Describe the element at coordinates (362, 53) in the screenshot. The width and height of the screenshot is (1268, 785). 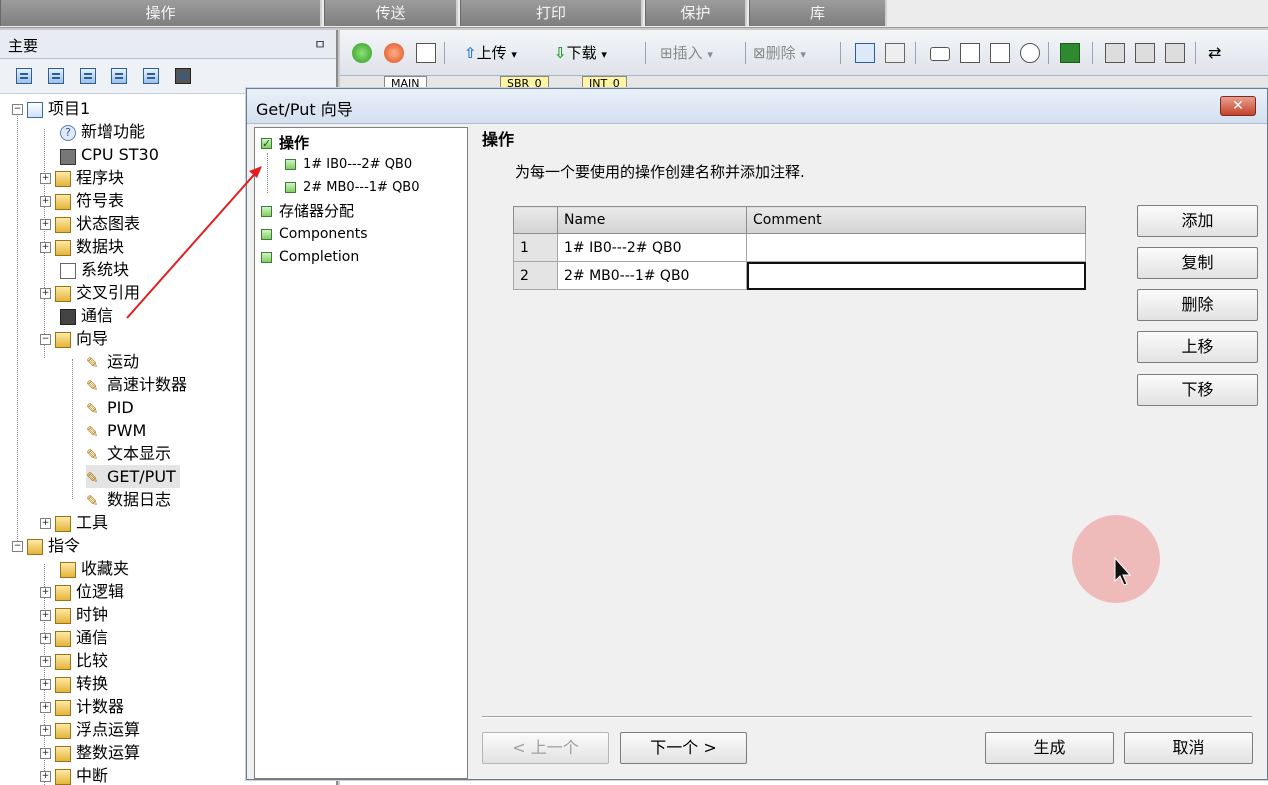
I see `run-icon` at that location.